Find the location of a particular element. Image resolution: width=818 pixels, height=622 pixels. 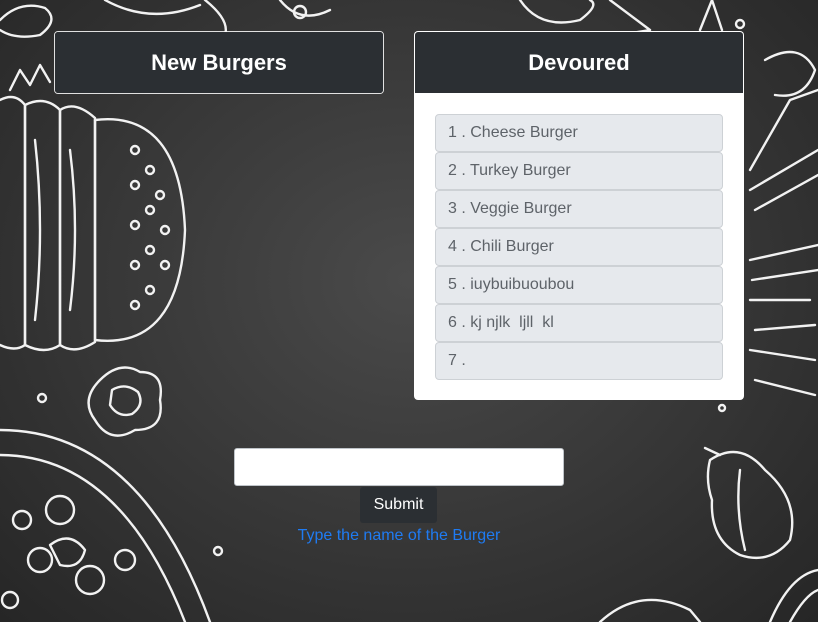

devoured-burger-item: 6 . kj njlk ljll kl is located at coordinates (579, 323).